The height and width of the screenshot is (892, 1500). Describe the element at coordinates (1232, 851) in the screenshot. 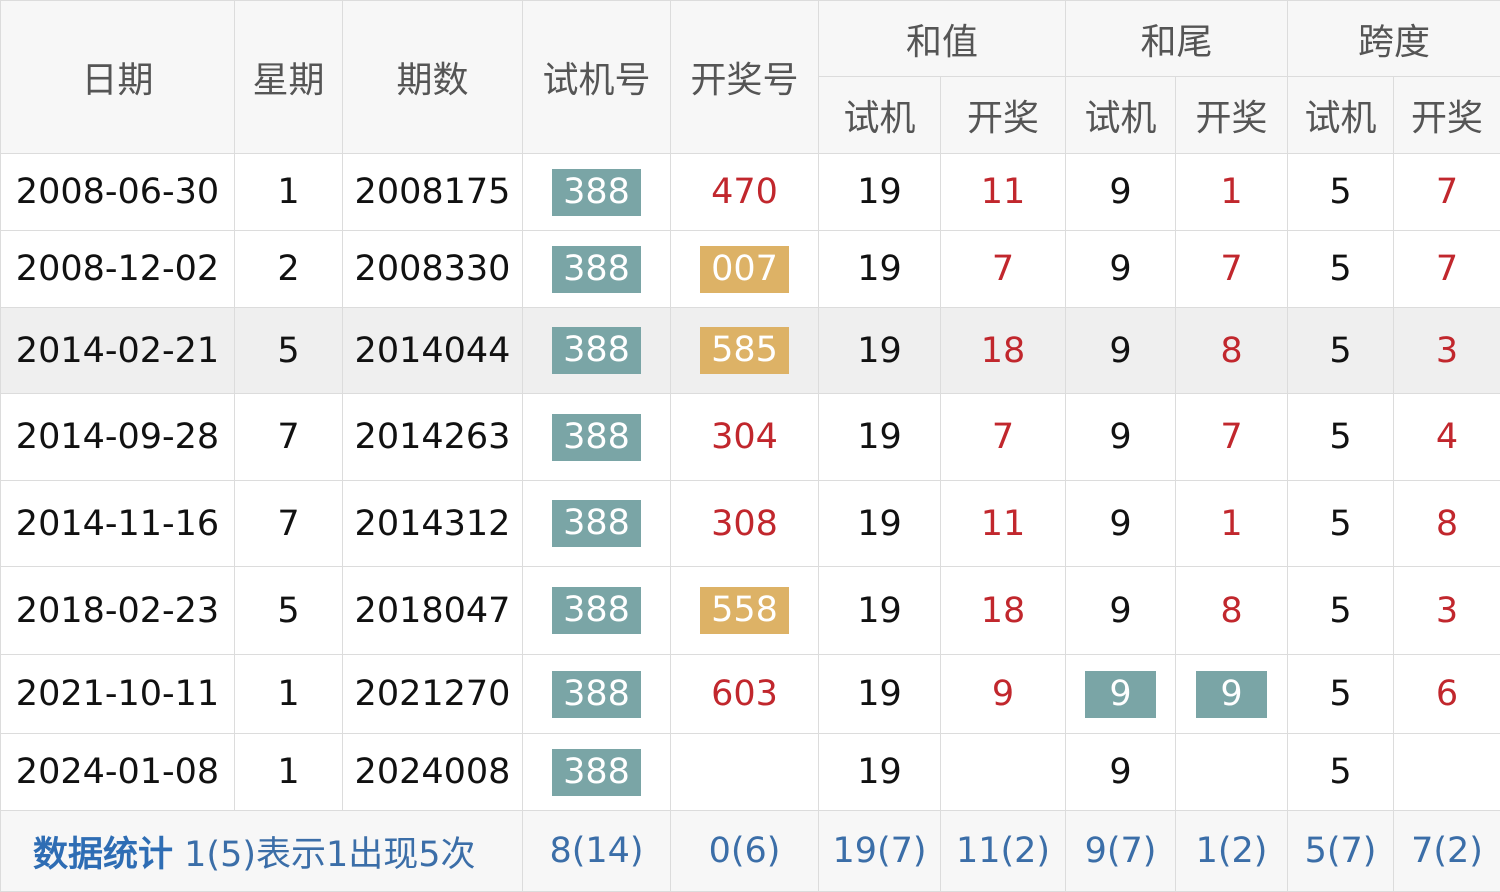

I see `stats-tail-draw: 1(2)` at that location.